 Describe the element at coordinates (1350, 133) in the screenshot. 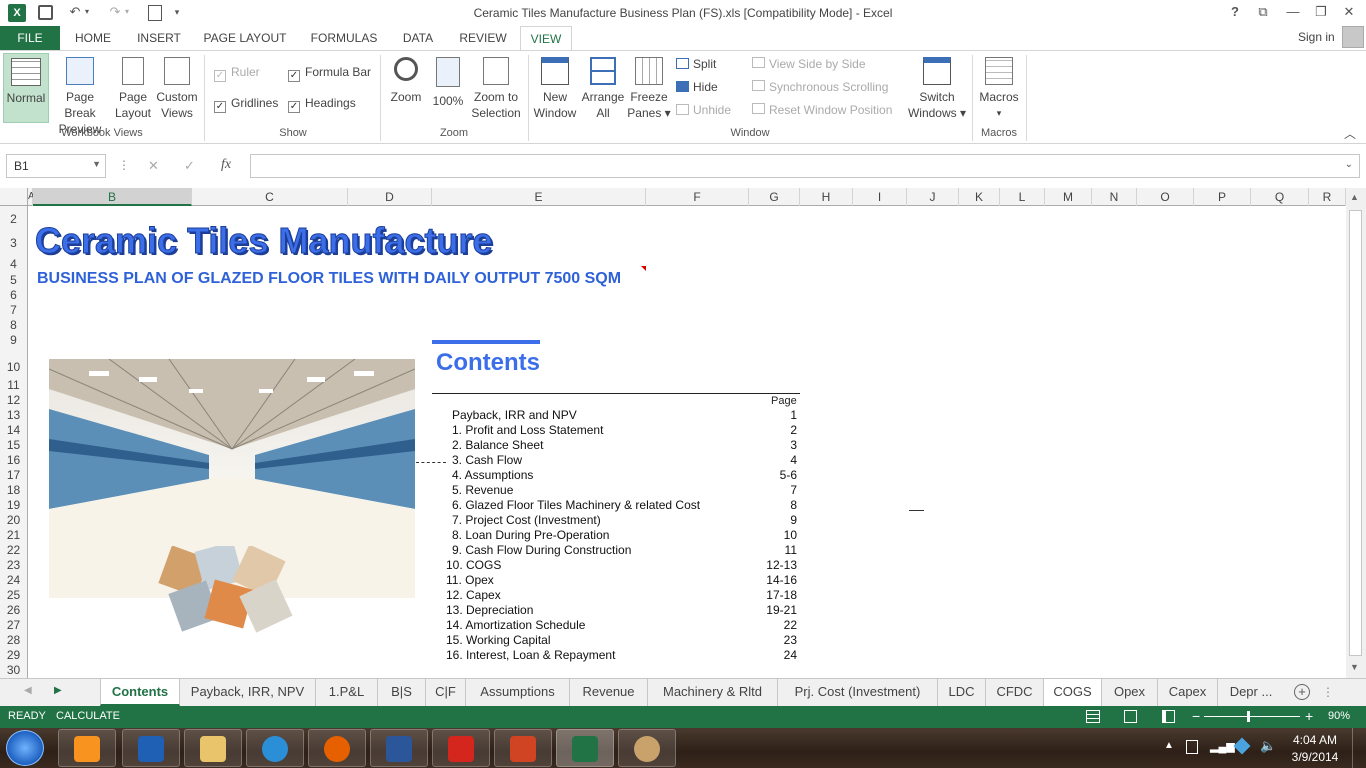

I see `collapse-ribbon-icon: ︿` at that location.